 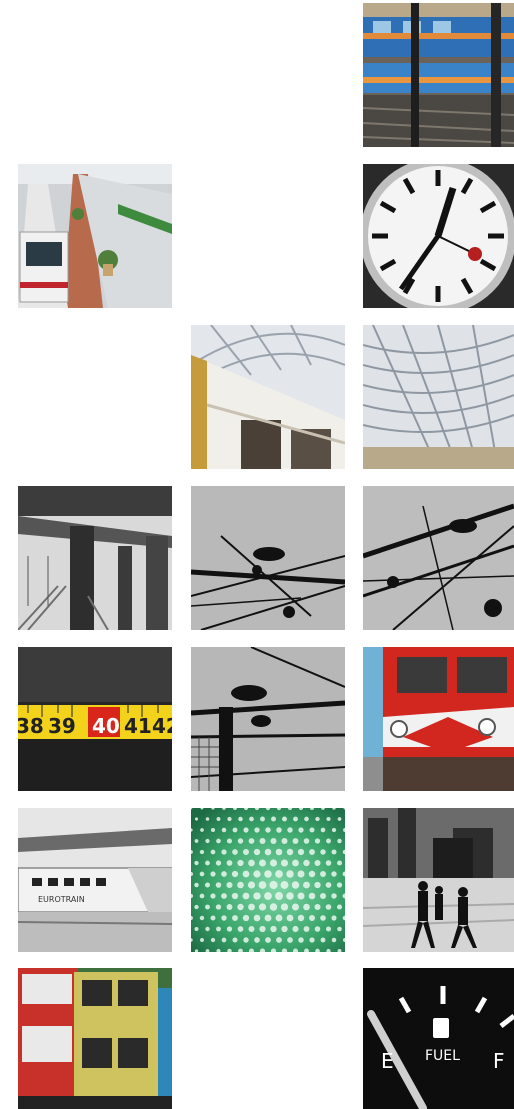 What do you see at coordinates (268, 880) in the screenshot?
I see `photo-green-pattern` at bounding box center [268, 880].